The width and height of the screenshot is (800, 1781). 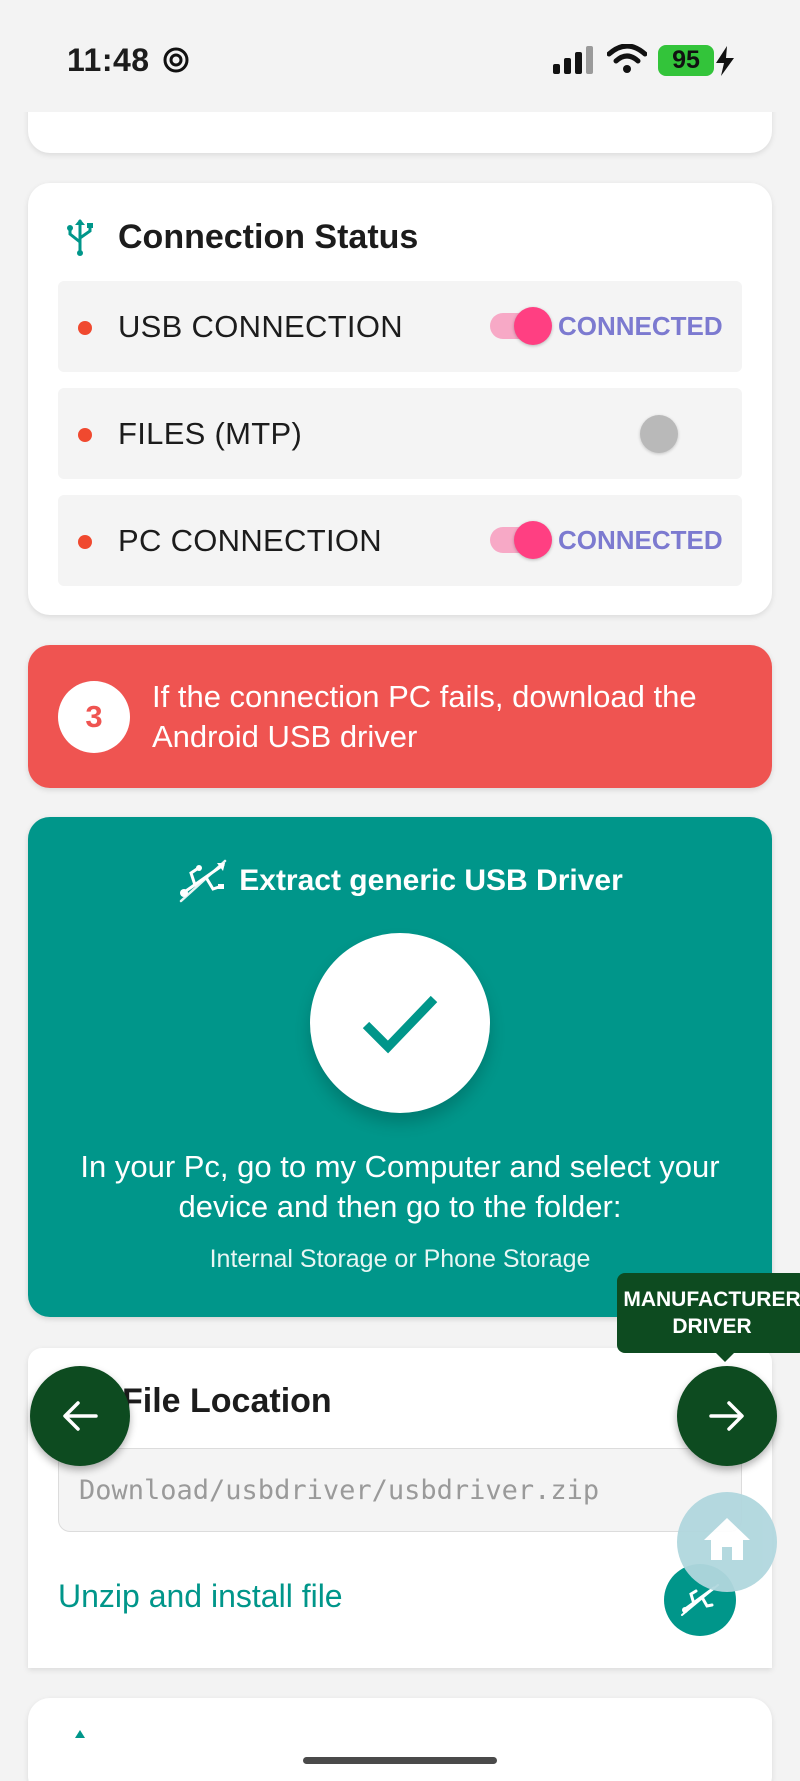 I want to click on usb-connection-row: USB CONNECTION CONNECTED, so click(x=400, y=326).